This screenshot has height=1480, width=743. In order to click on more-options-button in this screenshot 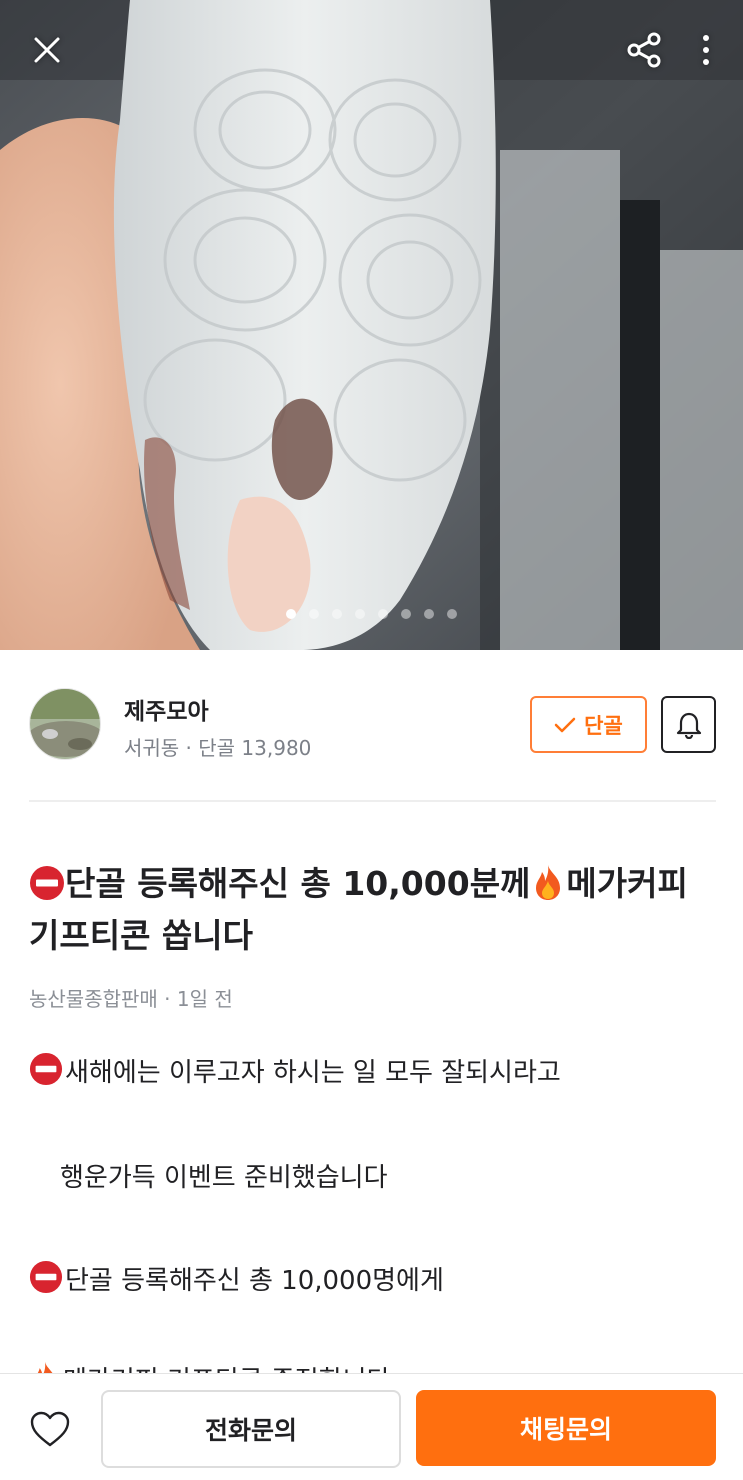, I will do `click(706, 50)`.